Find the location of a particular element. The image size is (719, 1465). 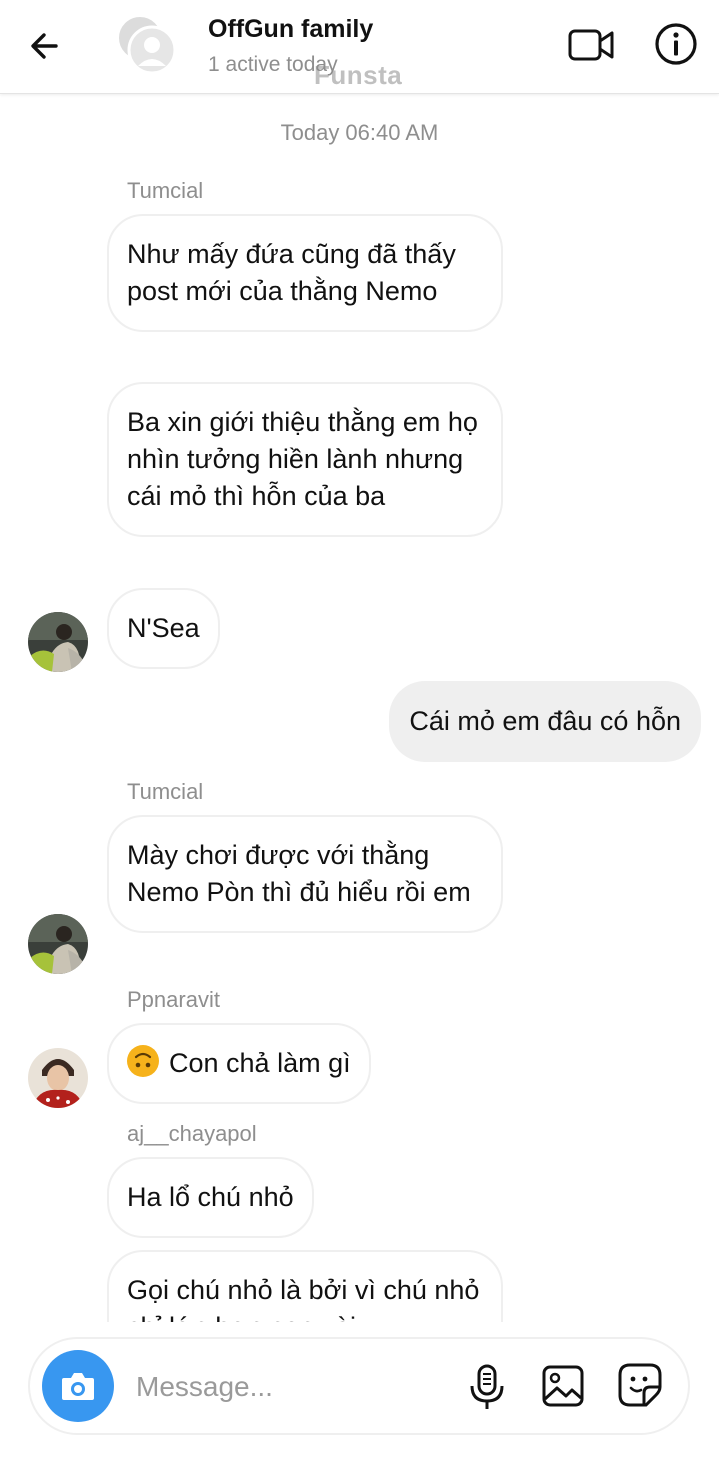

video-call-icon is located at coordinates (592, 45).